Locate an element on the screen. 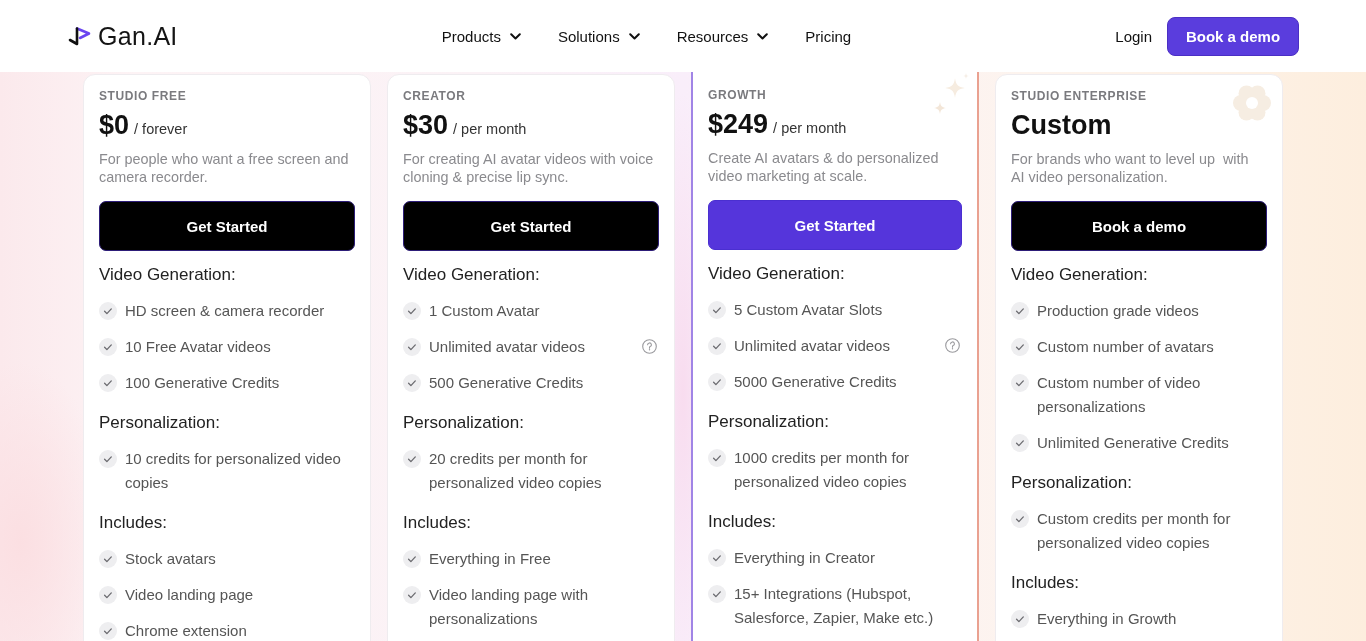 The height and width of the screenshot is (641, 1366). plan-name: GROWTH is located at coordinates (738, 95).